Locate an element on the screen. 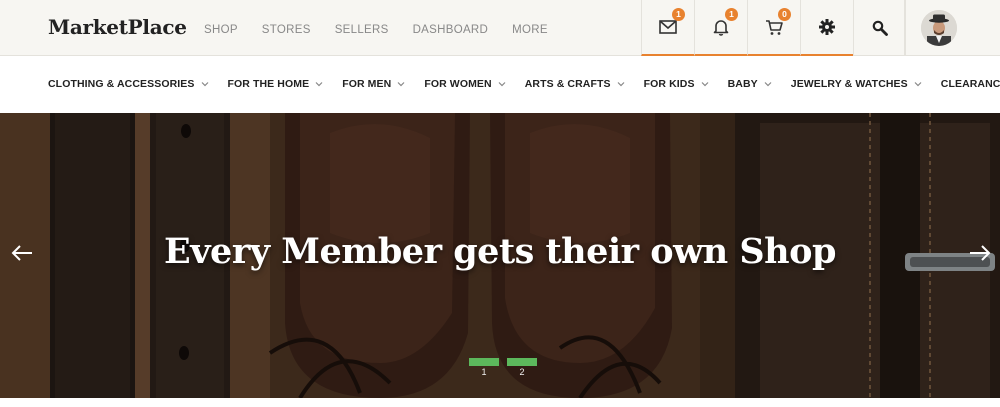  envelope-icon is located at coordinates (668, 27).